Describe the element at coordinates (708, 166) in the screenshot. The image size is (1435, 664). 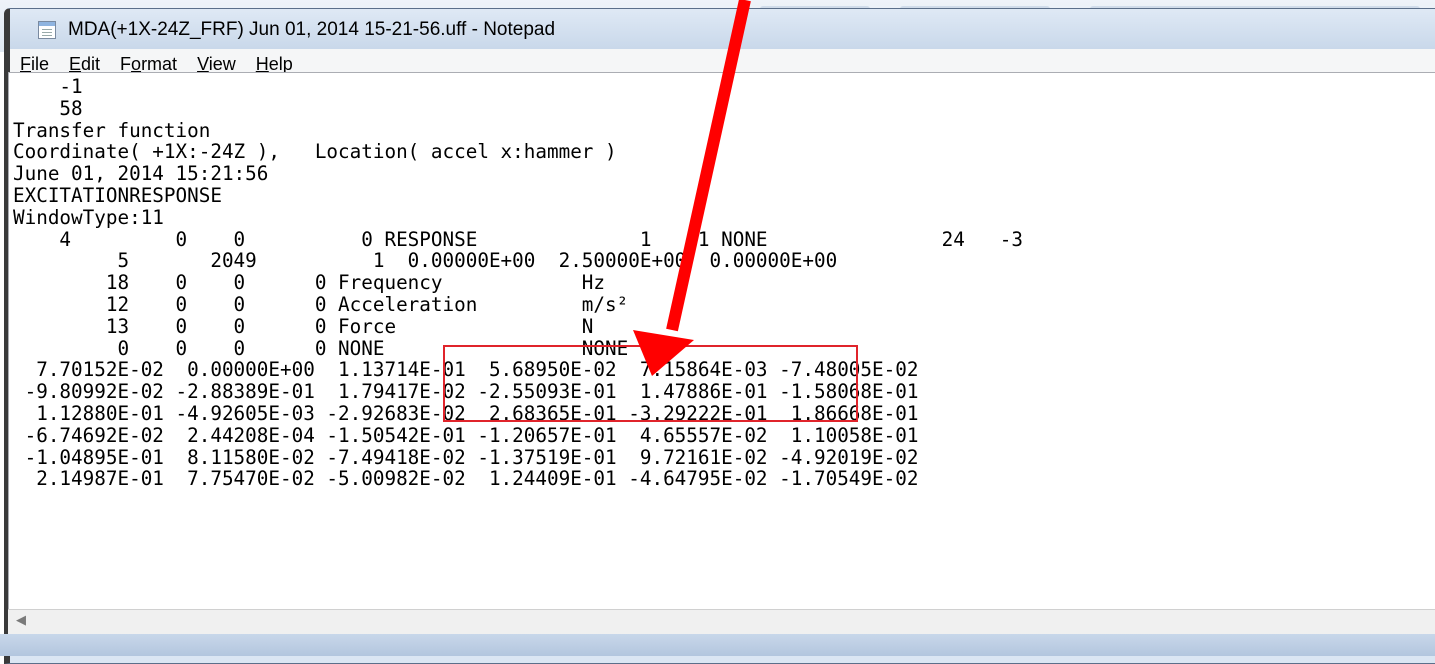
I see `arrow-shaft` at that location.